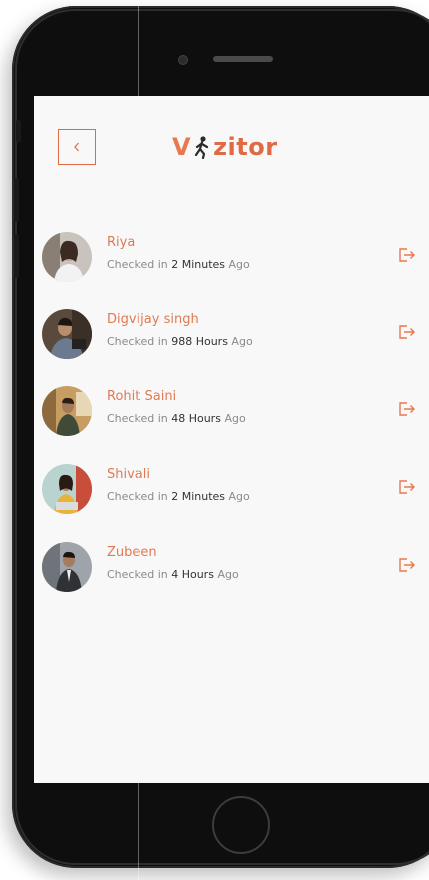 The height and width of the screenshot is (880, 429). What do you see at coordinates (132, 552) in the screenshot?
I see `visitor-name: Zubeen` at bounding box center [132, 552].